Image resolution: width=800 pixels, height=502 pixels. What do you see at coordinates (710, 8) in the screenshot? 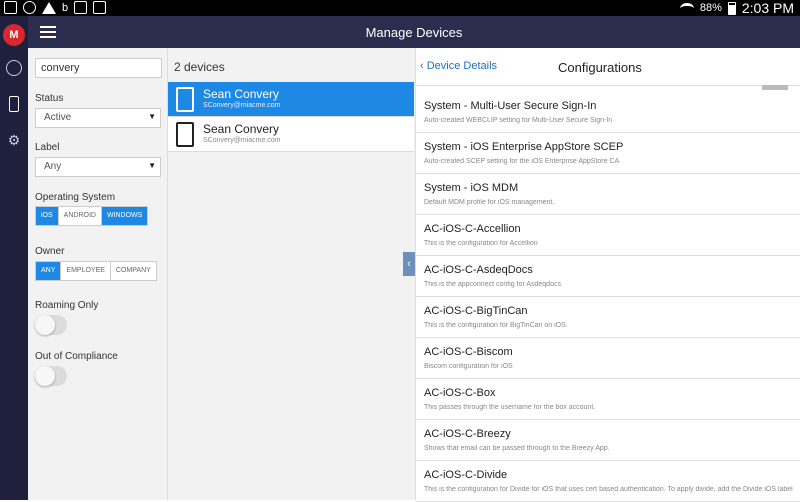
I see `battery-percent: 88%` at bounding box center [710, 8].